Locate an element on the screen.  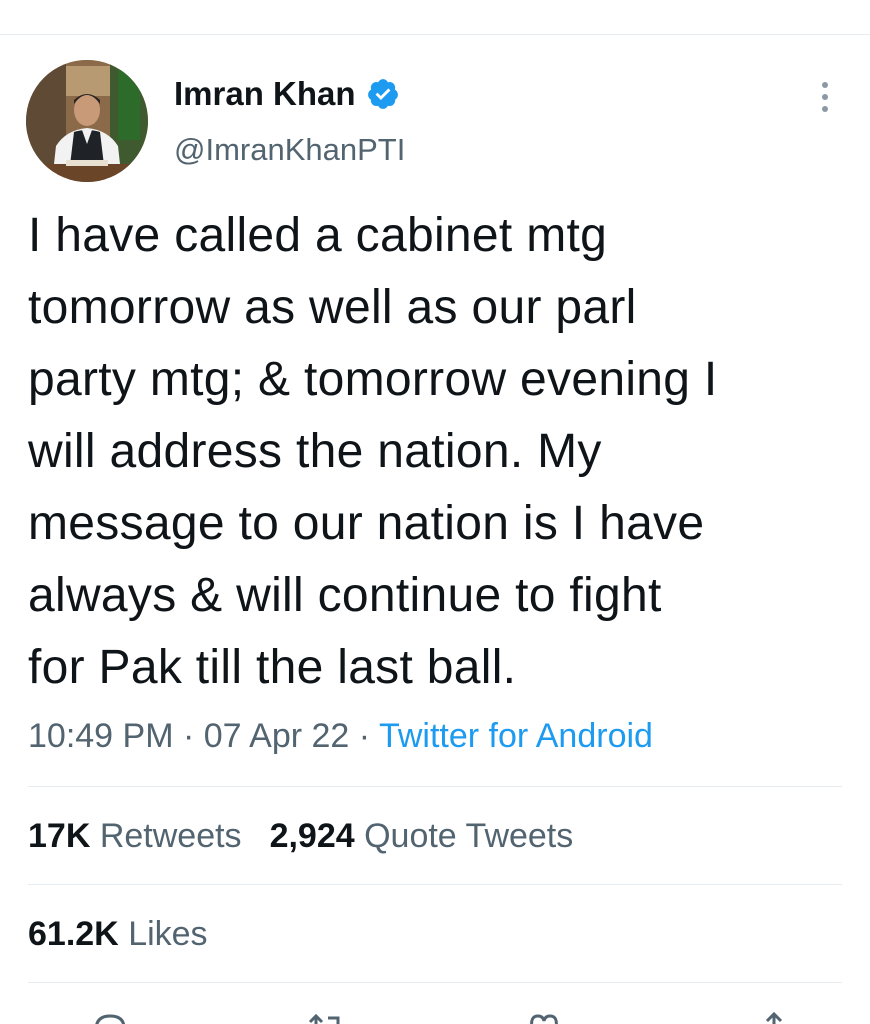
engagement-stats: 17K Retweets 2,924 Quote Tweets is located at coordinates (314, 836).